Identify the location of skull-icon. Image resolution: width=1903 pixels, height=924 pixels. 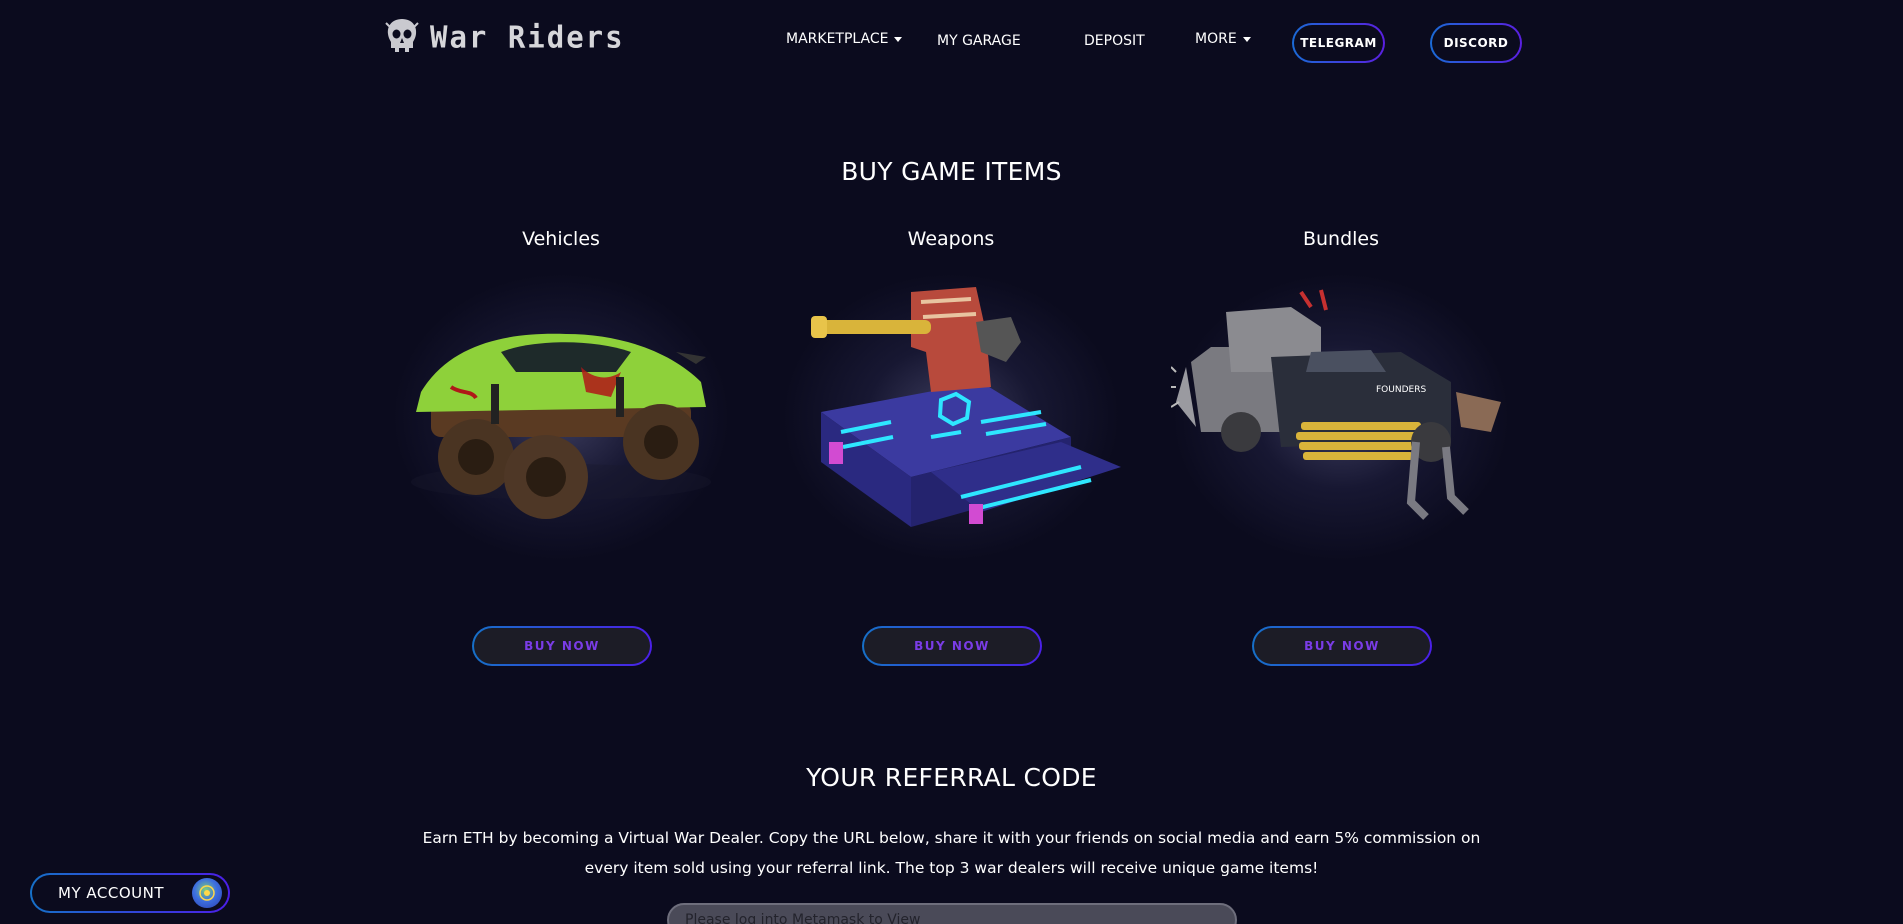
(402, 35).